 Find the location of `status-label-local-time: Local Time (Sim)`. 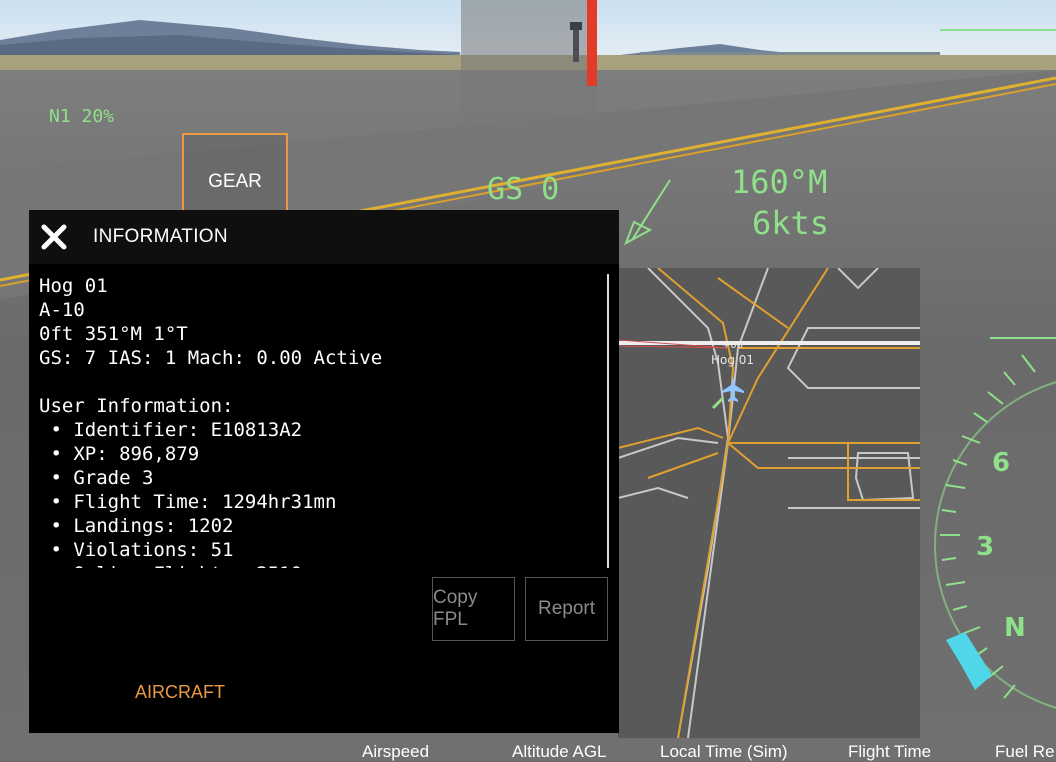

status-label-local-time: Local Time (Sim) is located at coordinates (724, 752).